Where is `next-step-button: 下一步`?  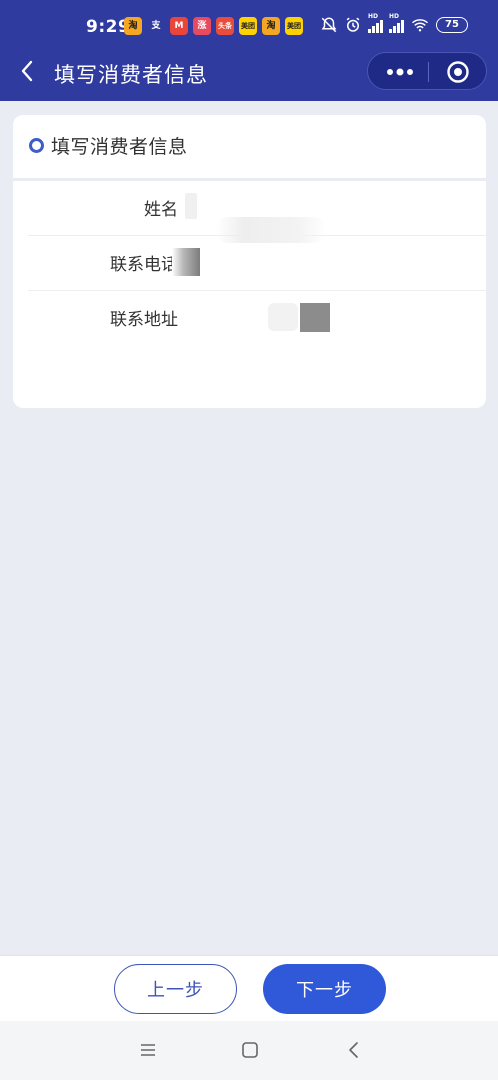
next-step-button: 下一步 is located at coordinates (324, 989).